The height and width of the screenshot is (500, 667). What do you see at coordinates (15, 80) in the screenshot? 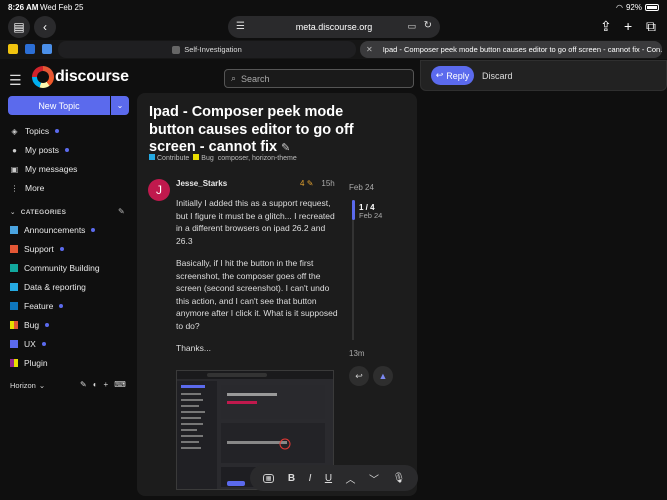
I see `hamburger-menu-icon: ☰` at bounding box center [15, 80].